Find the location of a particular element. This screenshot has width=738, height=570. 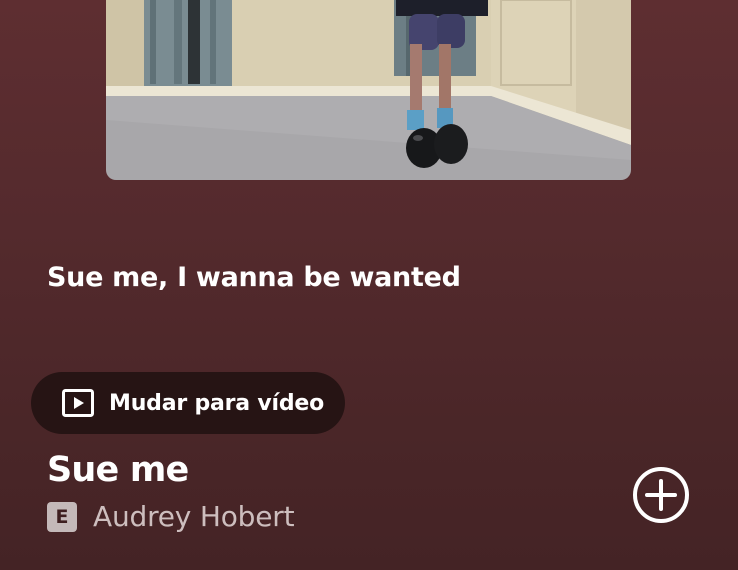

switch-to-video-button: Mudar para vídeo is located at coordinates (188, 403).